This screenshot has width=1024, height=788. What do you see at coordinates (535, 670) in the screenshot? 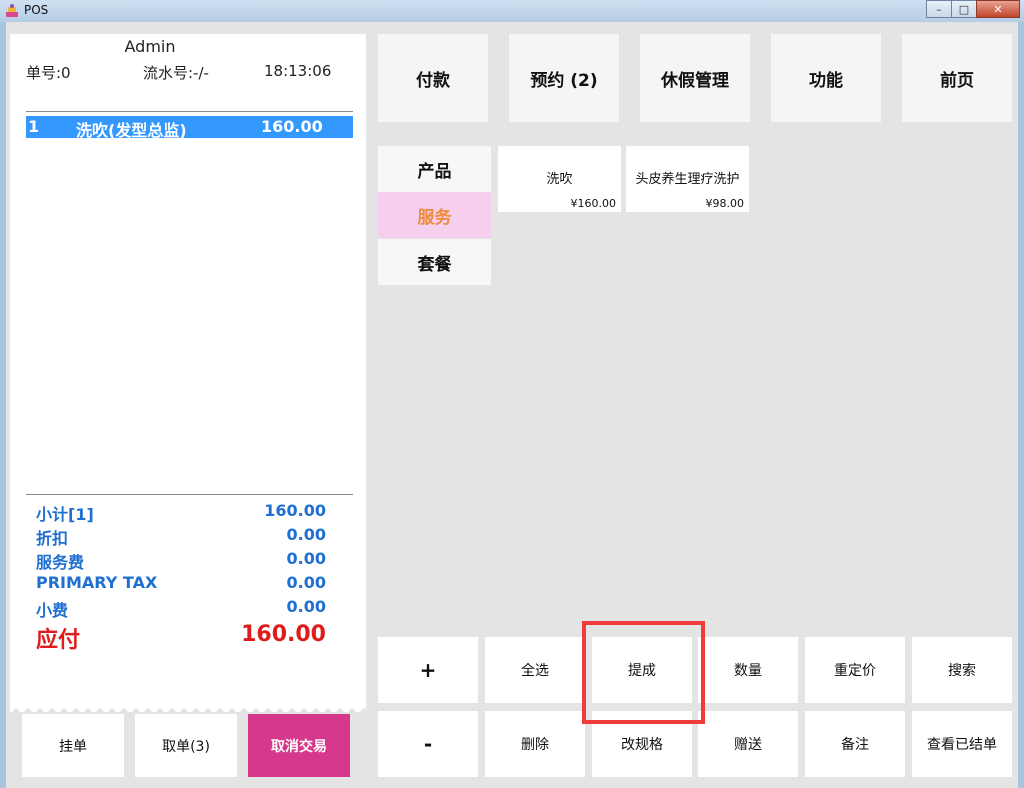
I see `select-all-button: 全选` at bounding box center [535, 670].